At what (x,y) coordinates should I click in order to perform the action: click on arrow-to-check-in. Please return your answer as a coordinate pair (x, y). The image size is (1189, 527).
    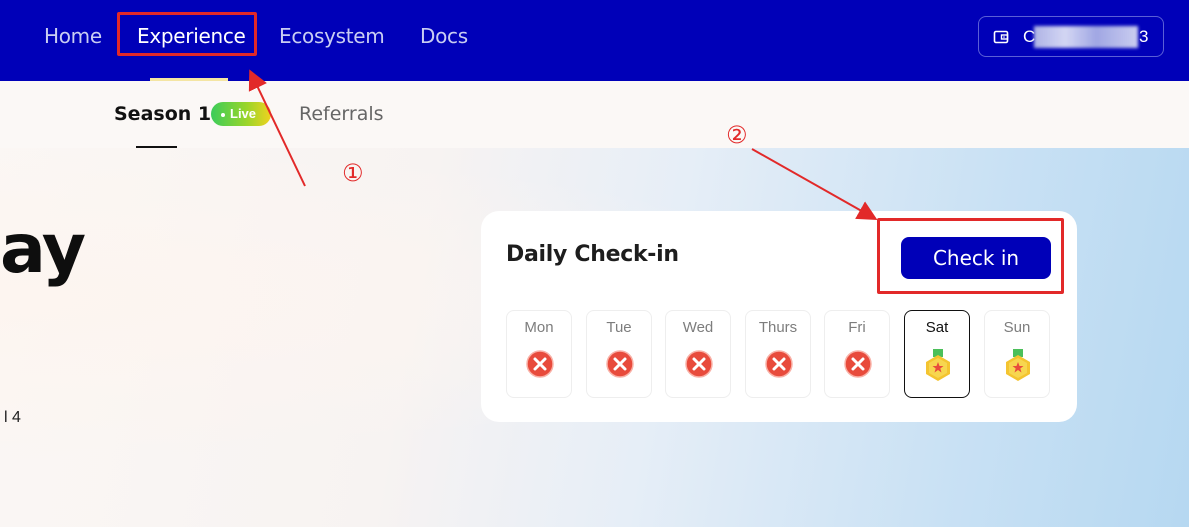
    Looking at the image, I should click on (814, 184).